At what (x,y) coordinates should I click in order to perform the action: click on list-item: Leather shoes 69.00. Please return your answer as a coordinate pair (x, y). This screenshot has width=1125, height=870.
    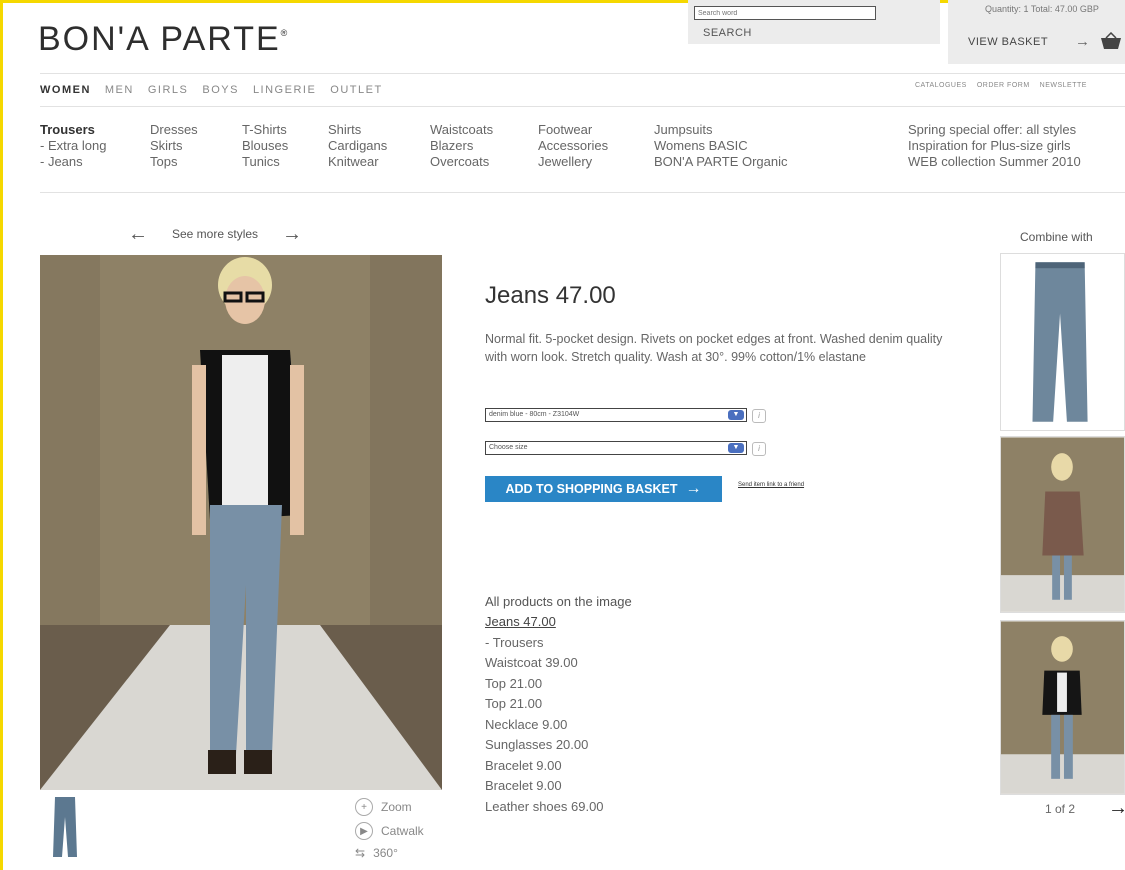
    Looking at the image, I should click on (544, 807).